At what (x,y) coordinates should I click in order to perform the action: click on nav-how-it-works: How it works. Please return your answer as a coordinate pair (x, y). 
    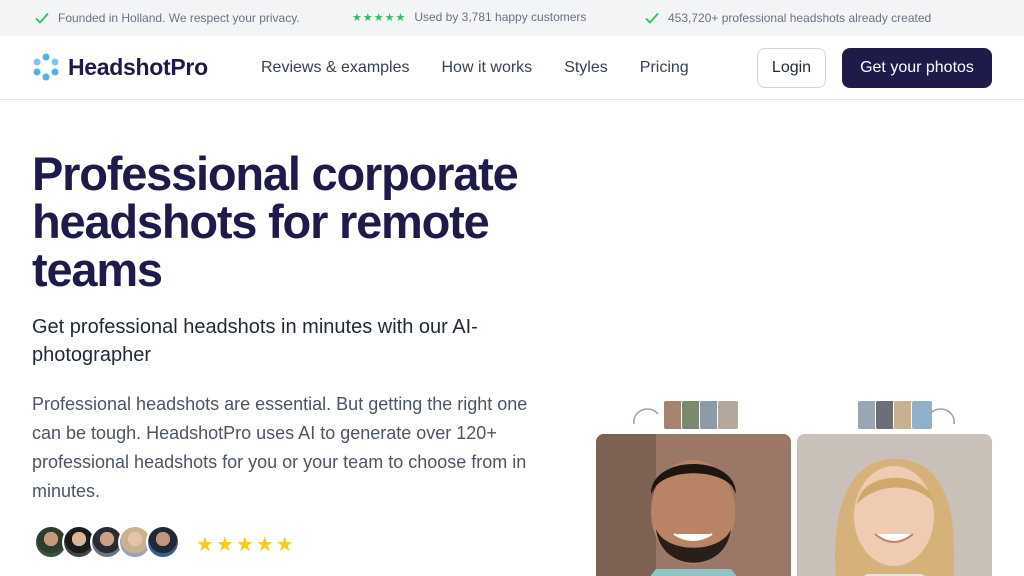
    Looking at the image, I should click on (487, 68).